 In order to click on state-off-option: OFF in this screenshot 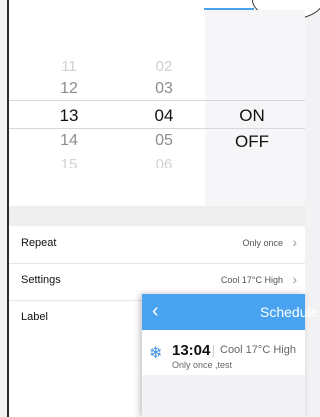, I will do `click(252, 142)`.